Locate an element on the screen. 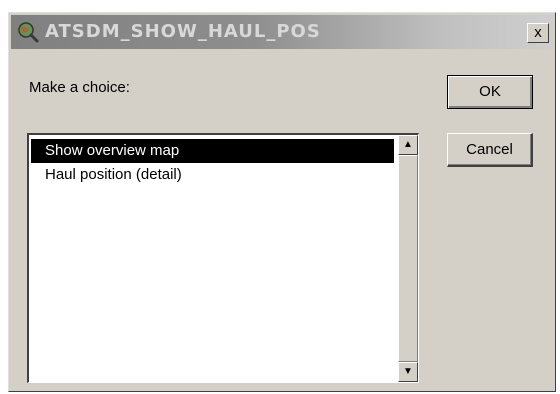  scrollbar-thumb is located at coordinates (408, 258).